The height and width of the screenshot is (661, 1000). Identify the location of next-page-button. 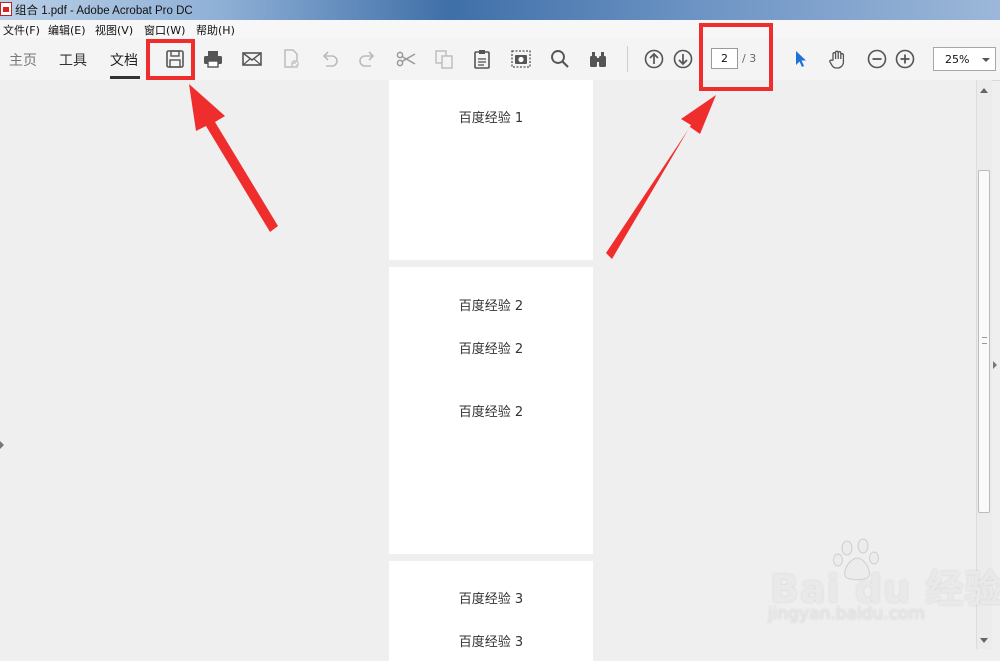
(683, 59).